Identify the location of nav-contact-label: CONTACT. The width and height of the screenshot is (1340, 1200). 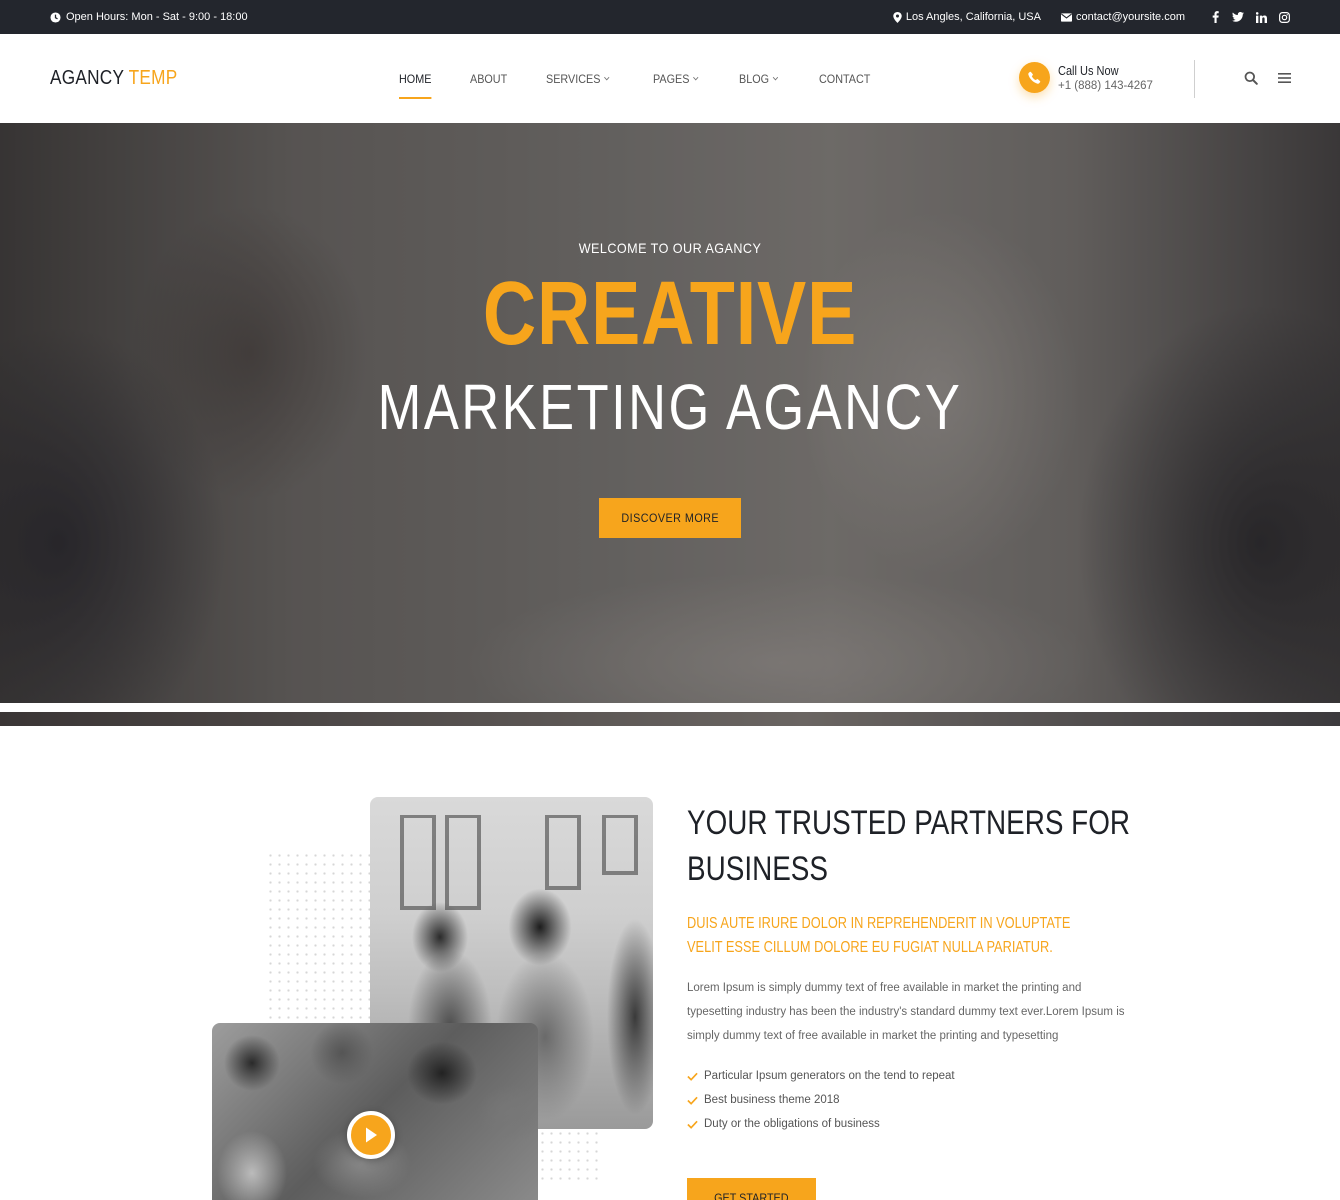
(844, 78).